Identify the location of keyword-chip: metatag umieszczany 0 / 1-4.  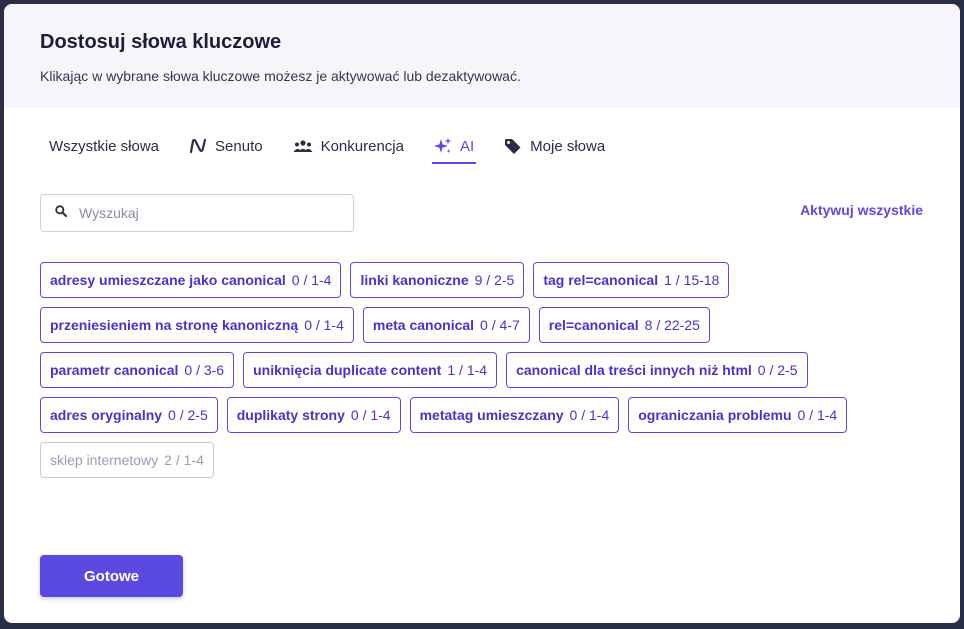
(514, 415).